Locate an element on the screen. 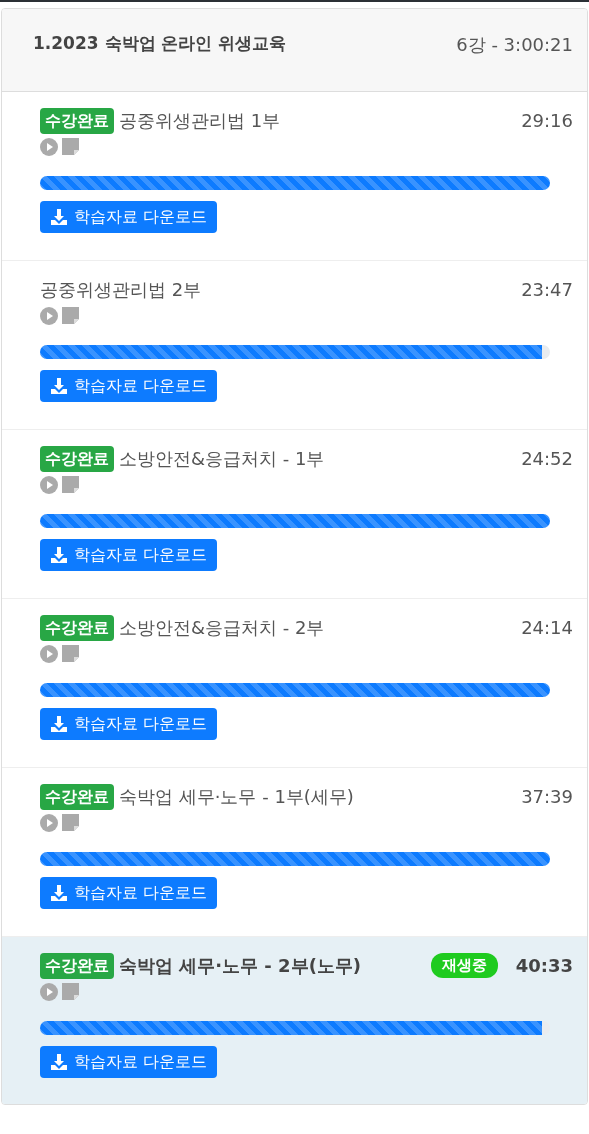 The image size is (589, 1134). lesson-title: 공중위생관리법 2부 is located at coordinates (121, 290).